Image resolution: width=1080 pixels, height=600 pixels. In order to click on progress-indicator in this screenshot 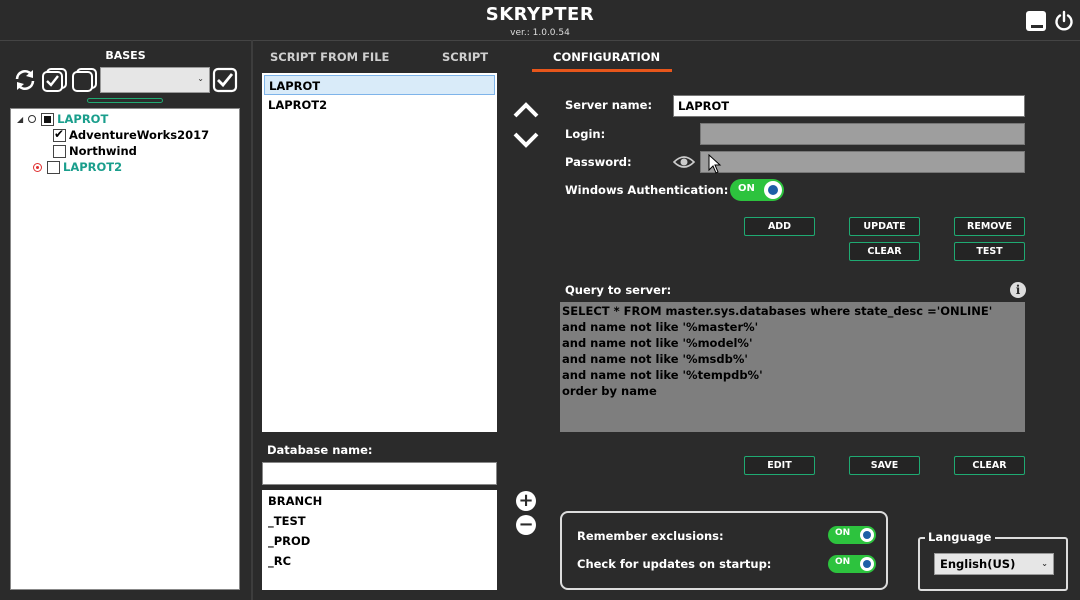, I will do `click(125, 100)`.